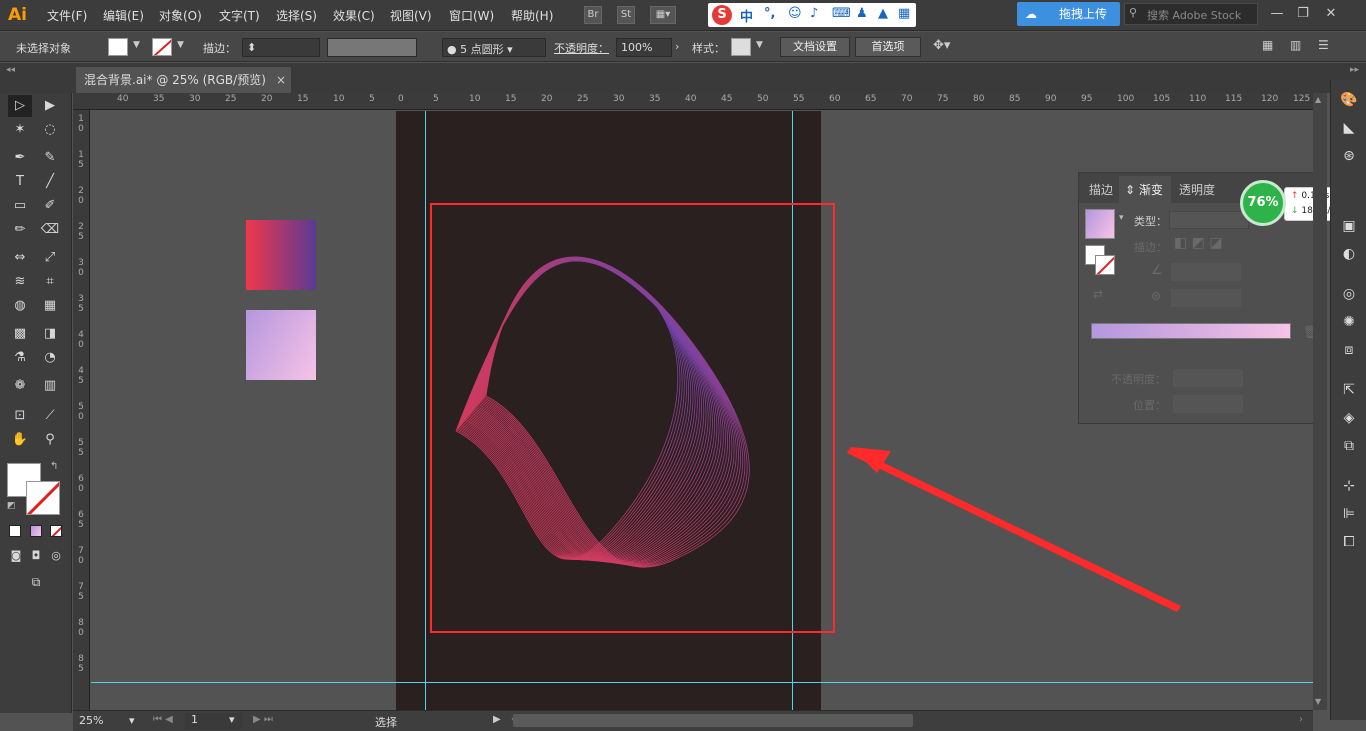 This screenshot has width=1366, height=731. I want to click on lasso-tool-icon: ◌, so click(50, 130).